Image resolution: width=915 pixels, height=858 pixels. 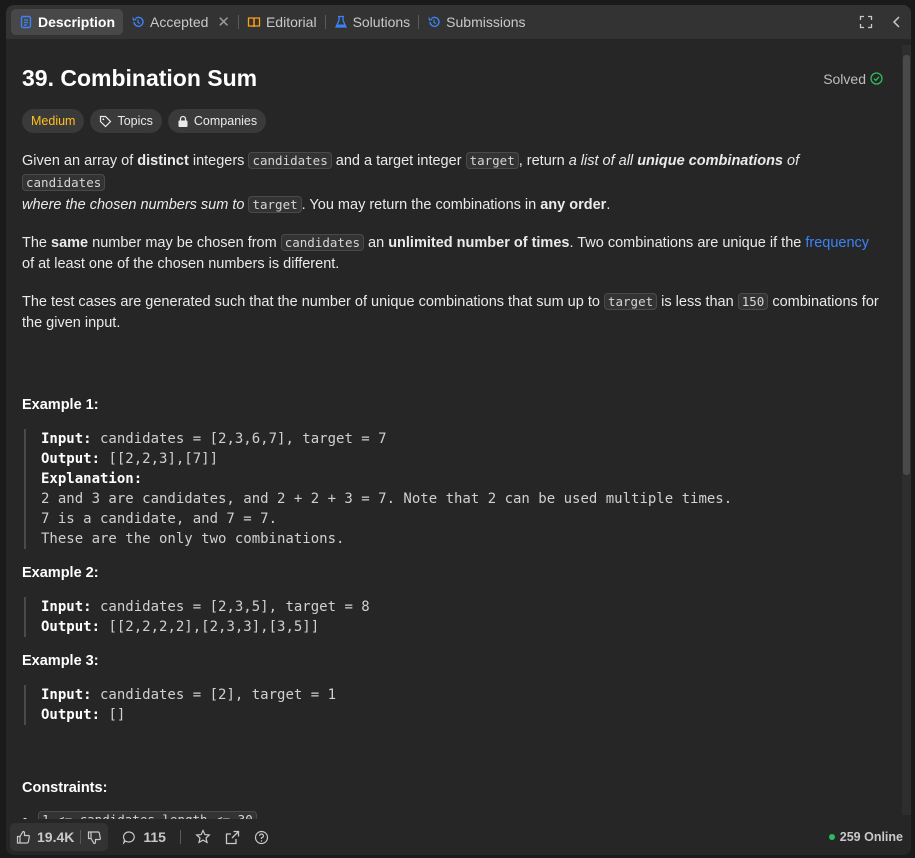 What do you see at coordinates (105, 121) in the screenshot?
I see `tag-icon` at bounding box center [105, 121].